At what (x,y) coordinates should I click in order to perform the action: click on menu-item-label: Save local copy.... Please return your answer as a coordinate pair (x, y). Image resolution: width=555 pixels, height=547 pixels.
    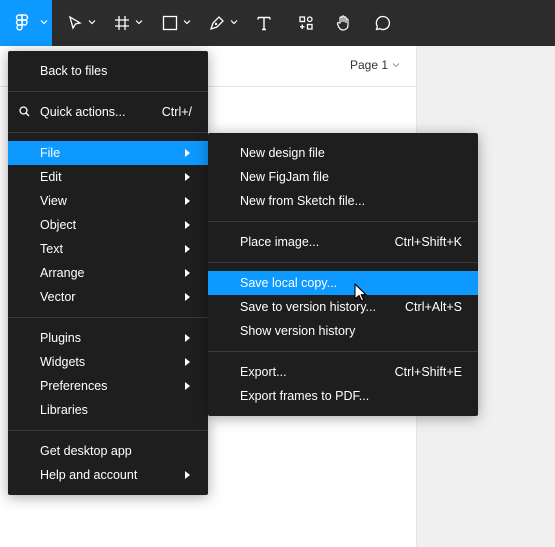
    Looking at the image, I should click on (289, 283).